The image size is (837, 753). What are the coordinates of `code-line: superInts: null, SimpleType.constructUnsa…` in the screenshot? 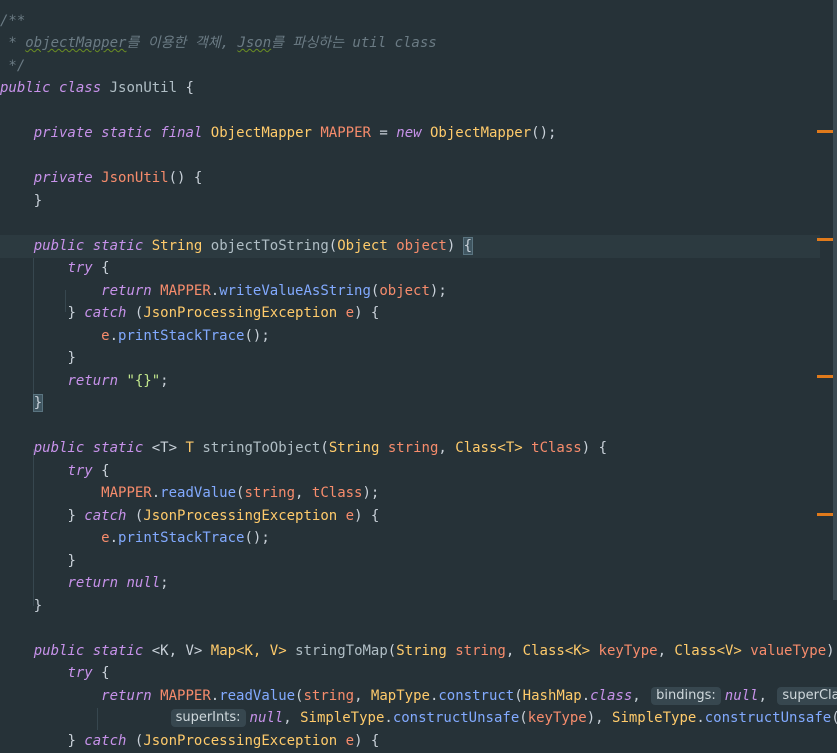 It's located at (418, 718).